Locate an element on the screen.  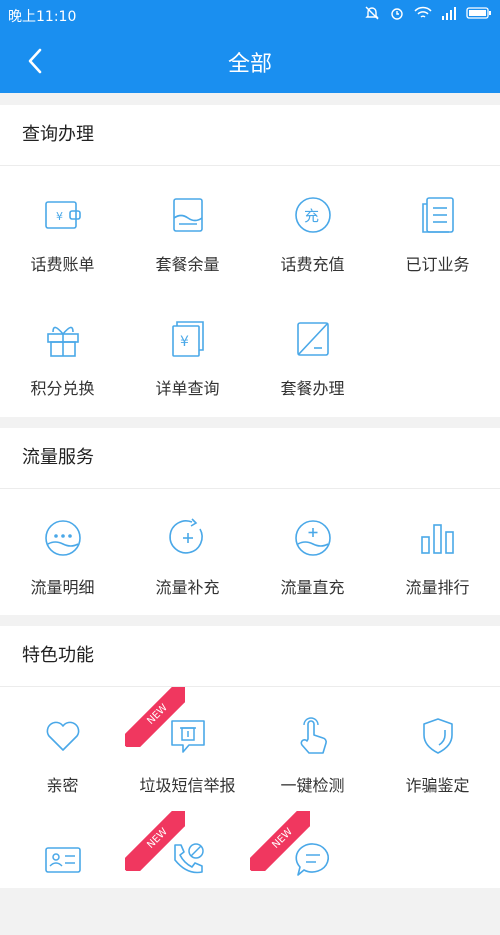
grid-item-data-detail: 流量明细 is located at coordinates (62, 551).